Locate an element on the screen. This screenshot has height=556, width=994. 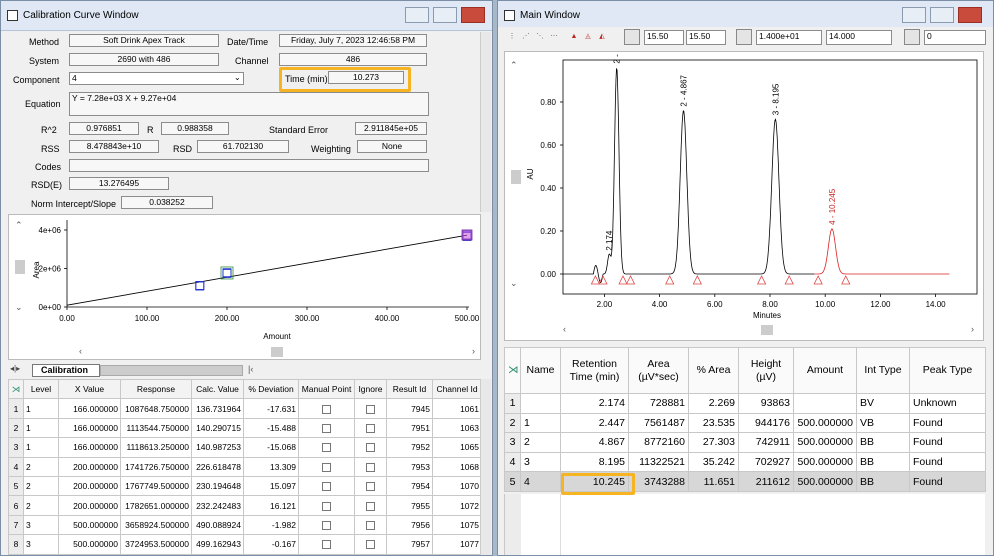
chrom-scroll-down-icon: ⌄ is located at coordinates (514, 283).